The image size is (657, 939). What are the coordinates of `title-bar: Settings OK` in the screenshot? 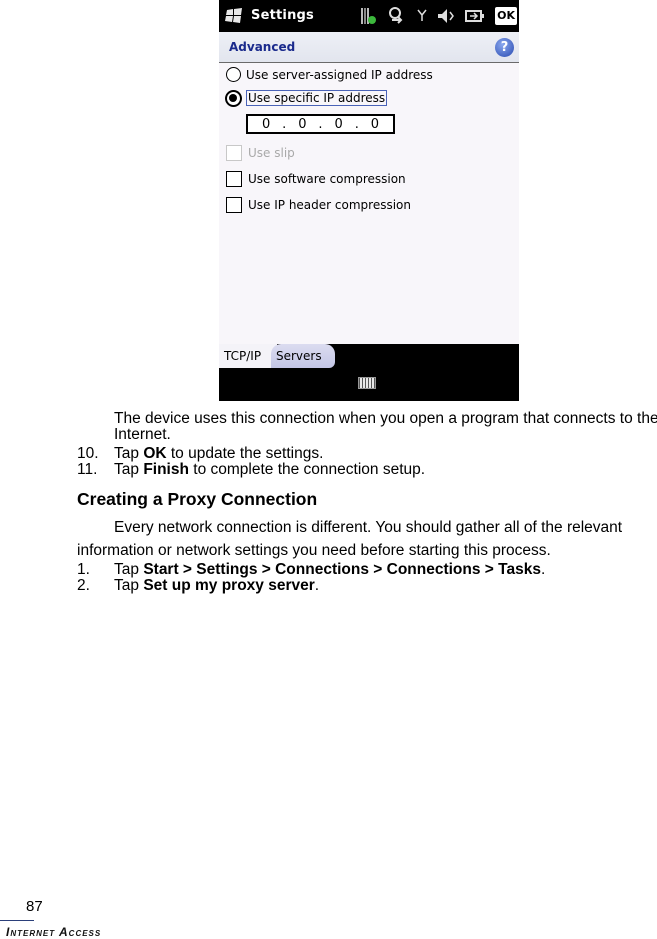 It's located at (369, 16).